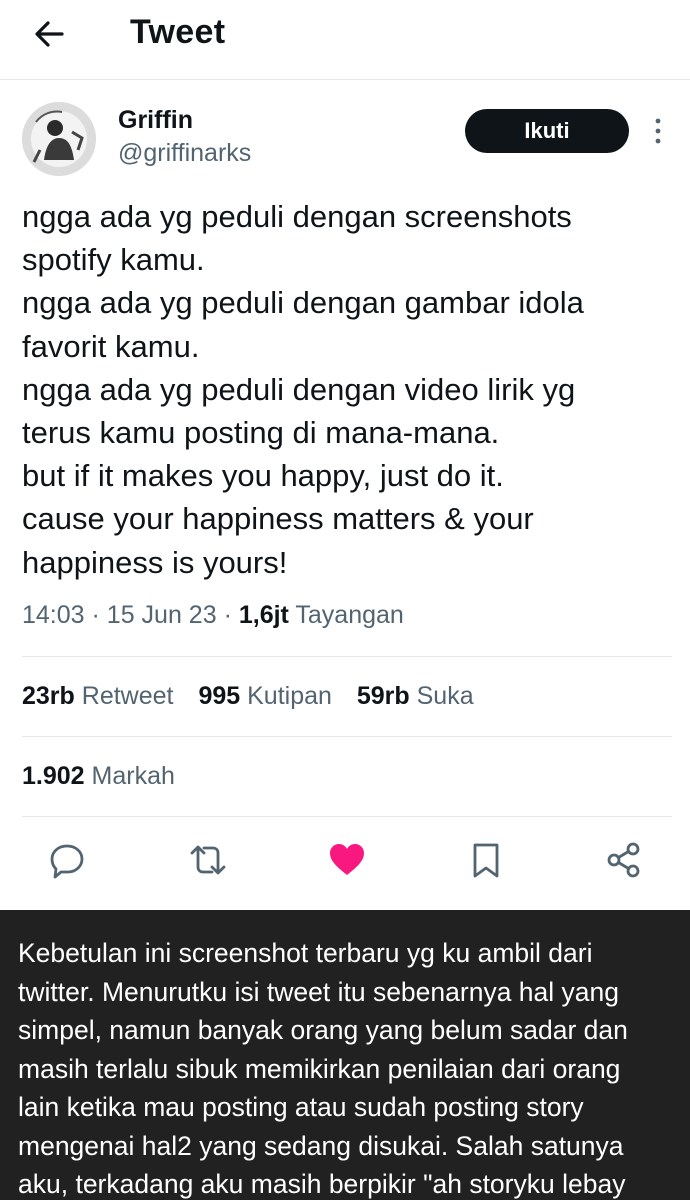 This screenshot has width=690, height=1200. Describe the element at coordinates (299, 389) in the screenshot. I see `tweet-line: ngga ada yg peduli dengan video lirik yg` at that location.